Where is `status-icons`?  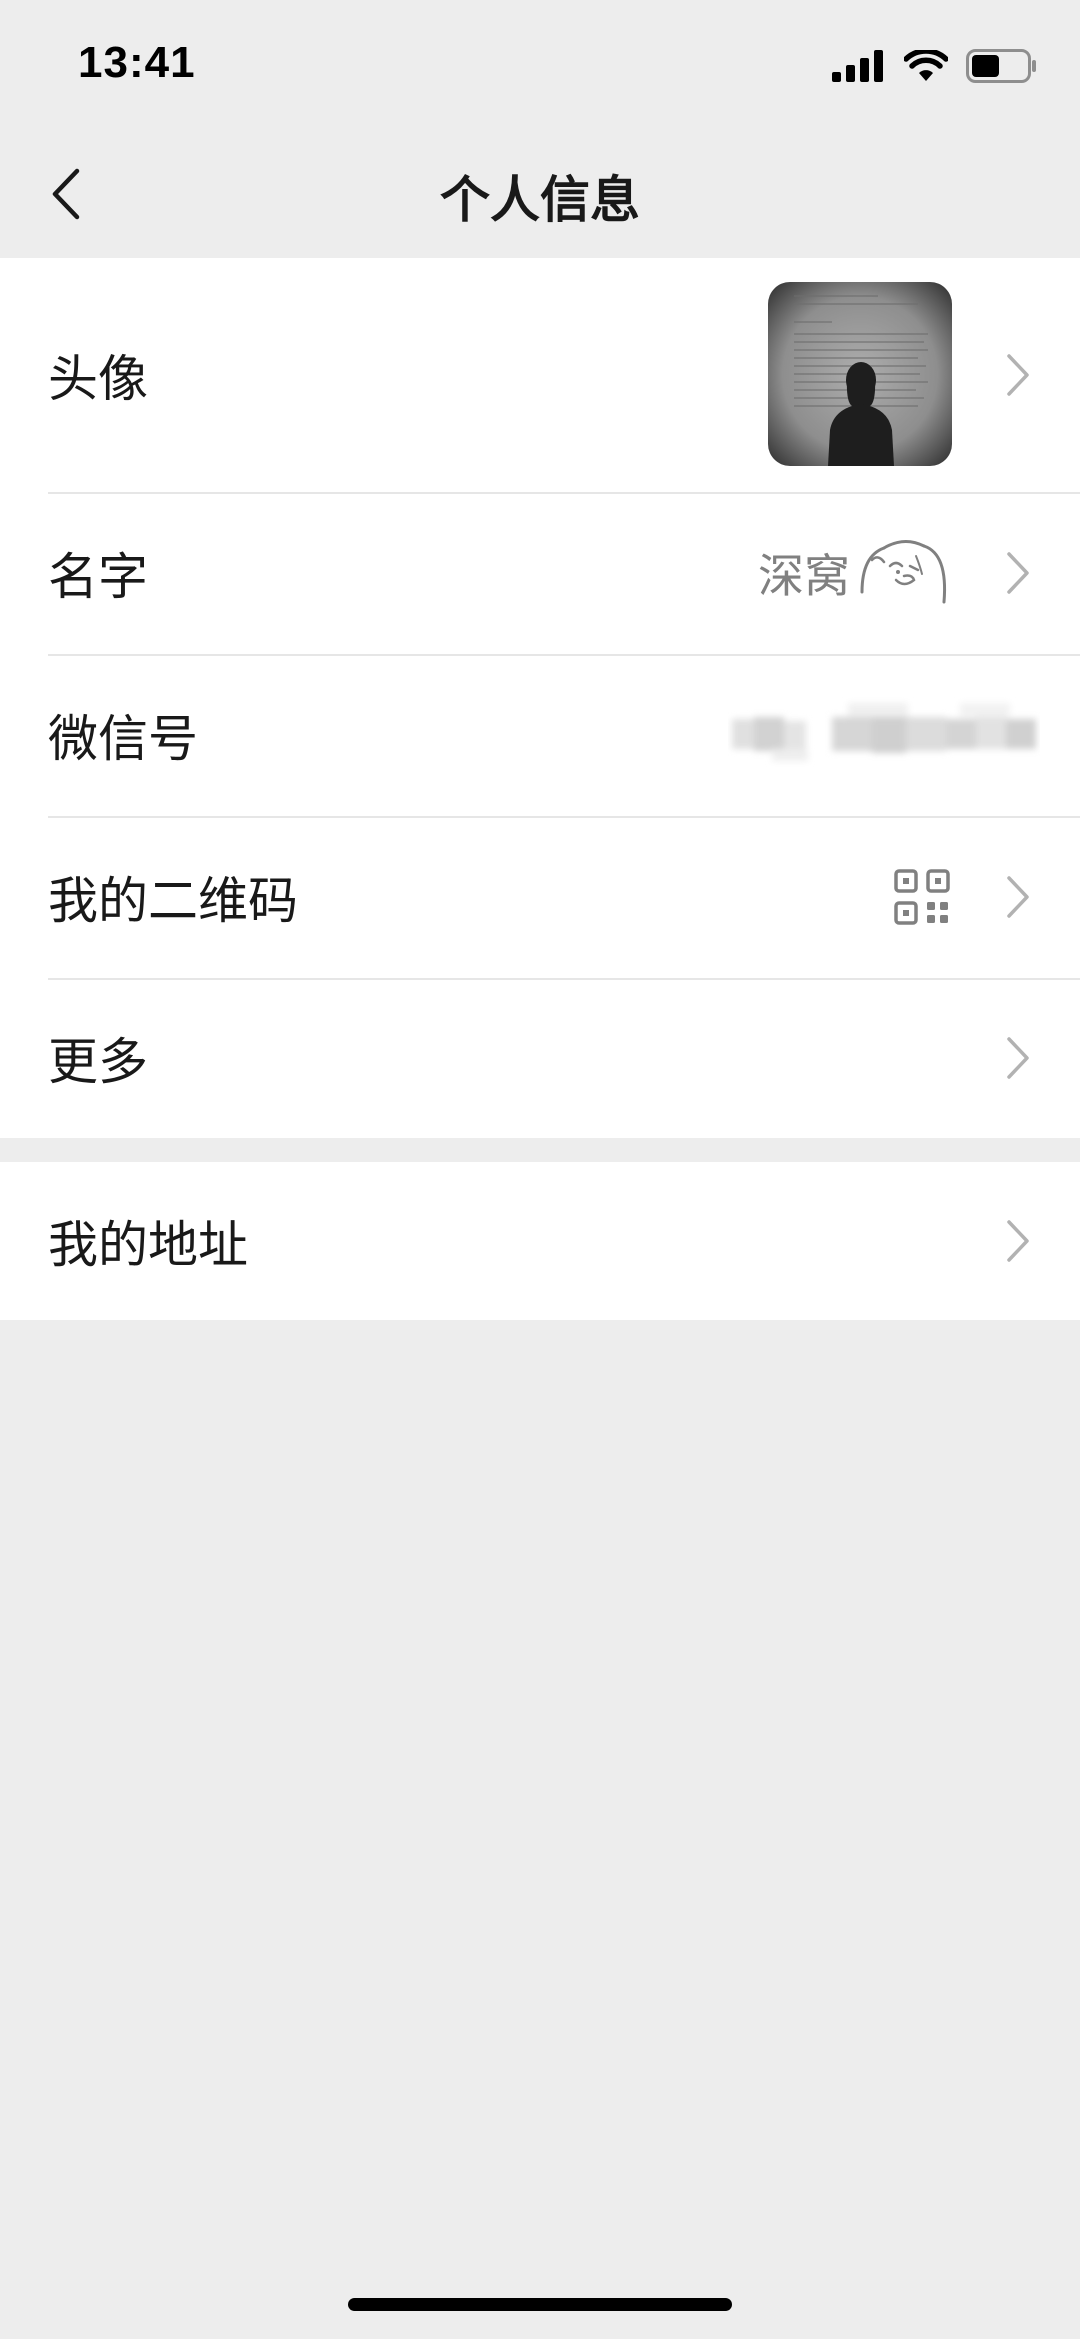
status-icons is located at coordinates (935, 66).